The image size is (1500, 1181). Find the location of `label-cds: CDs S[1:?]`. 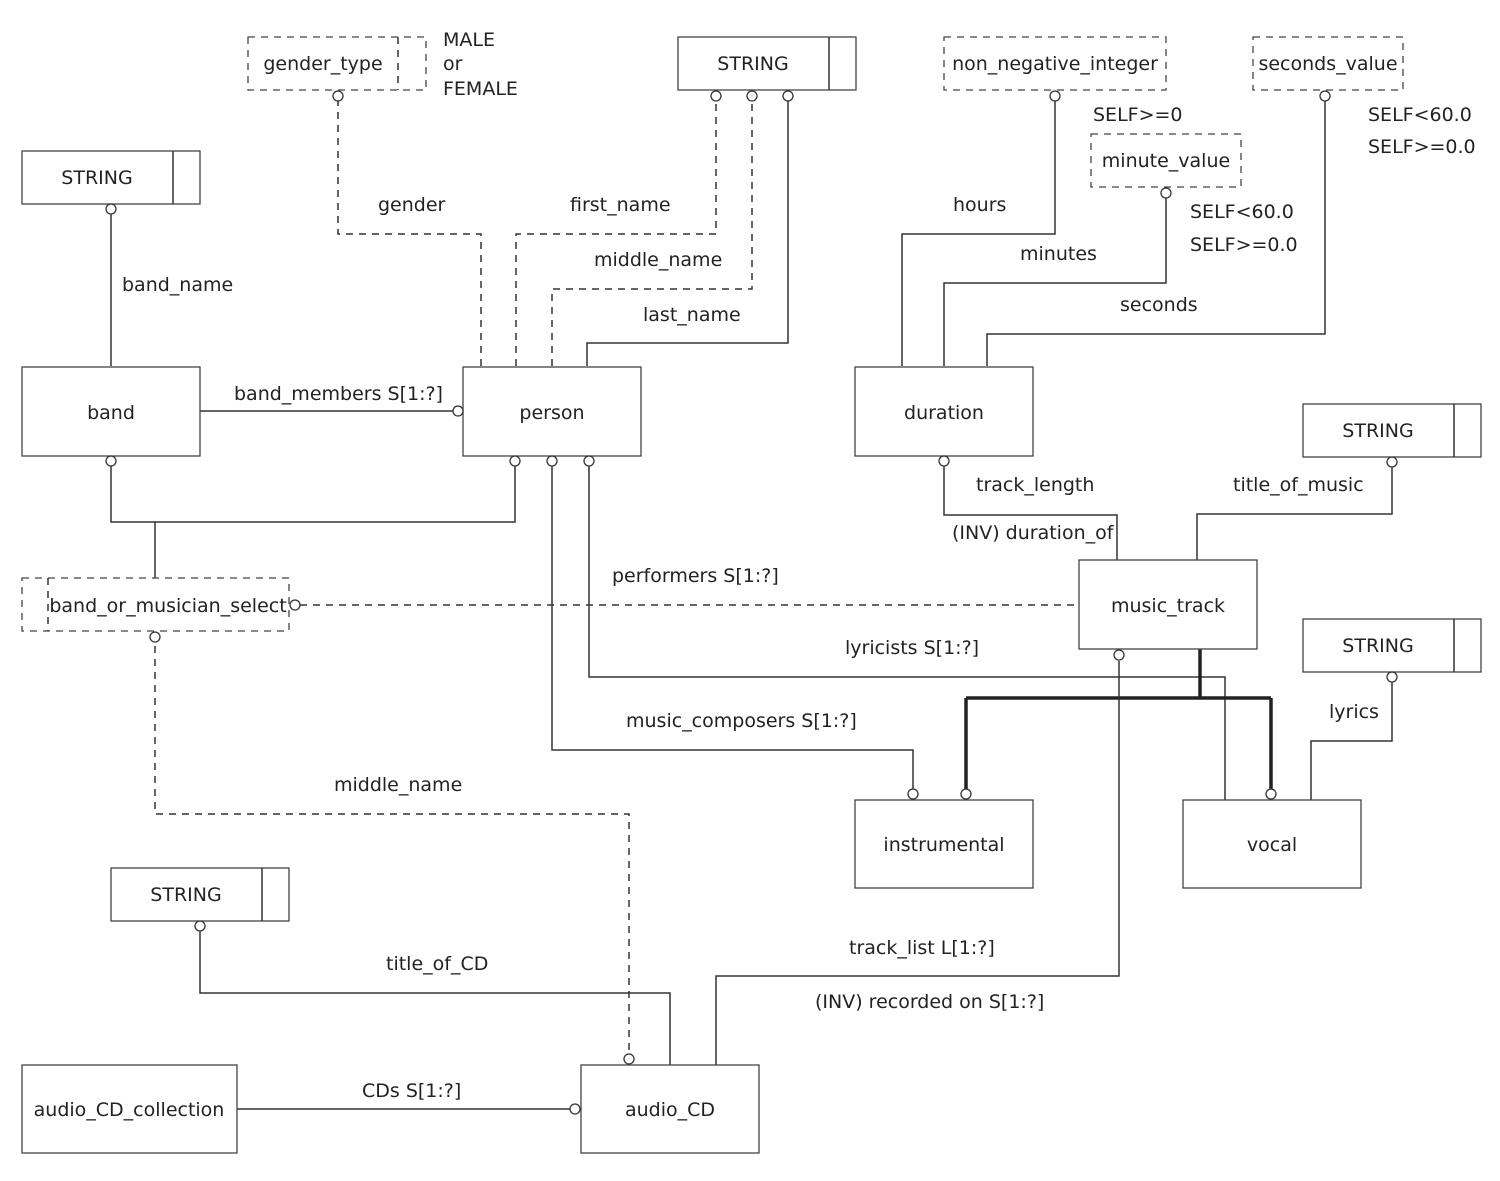

label-cds: CDs S[1:?] is located at coordinates (411, 1091).